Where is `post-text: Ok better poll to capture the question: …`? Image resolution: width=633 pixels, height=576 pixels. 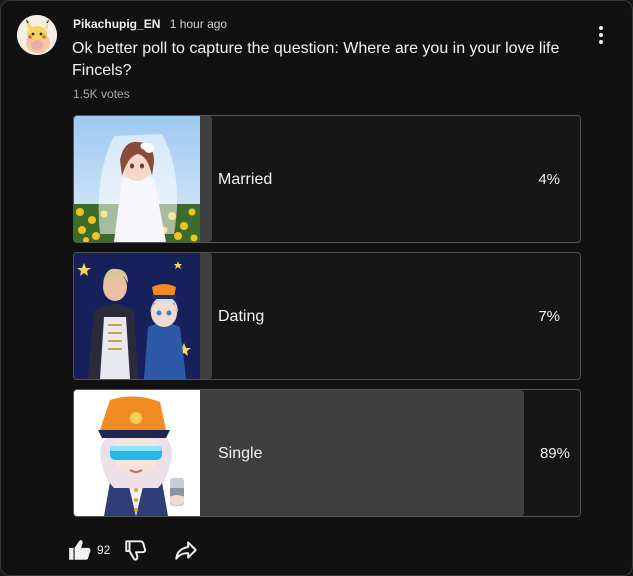 post-text: Ok better poll to capture the question: … is located at coordinates (316, 59).